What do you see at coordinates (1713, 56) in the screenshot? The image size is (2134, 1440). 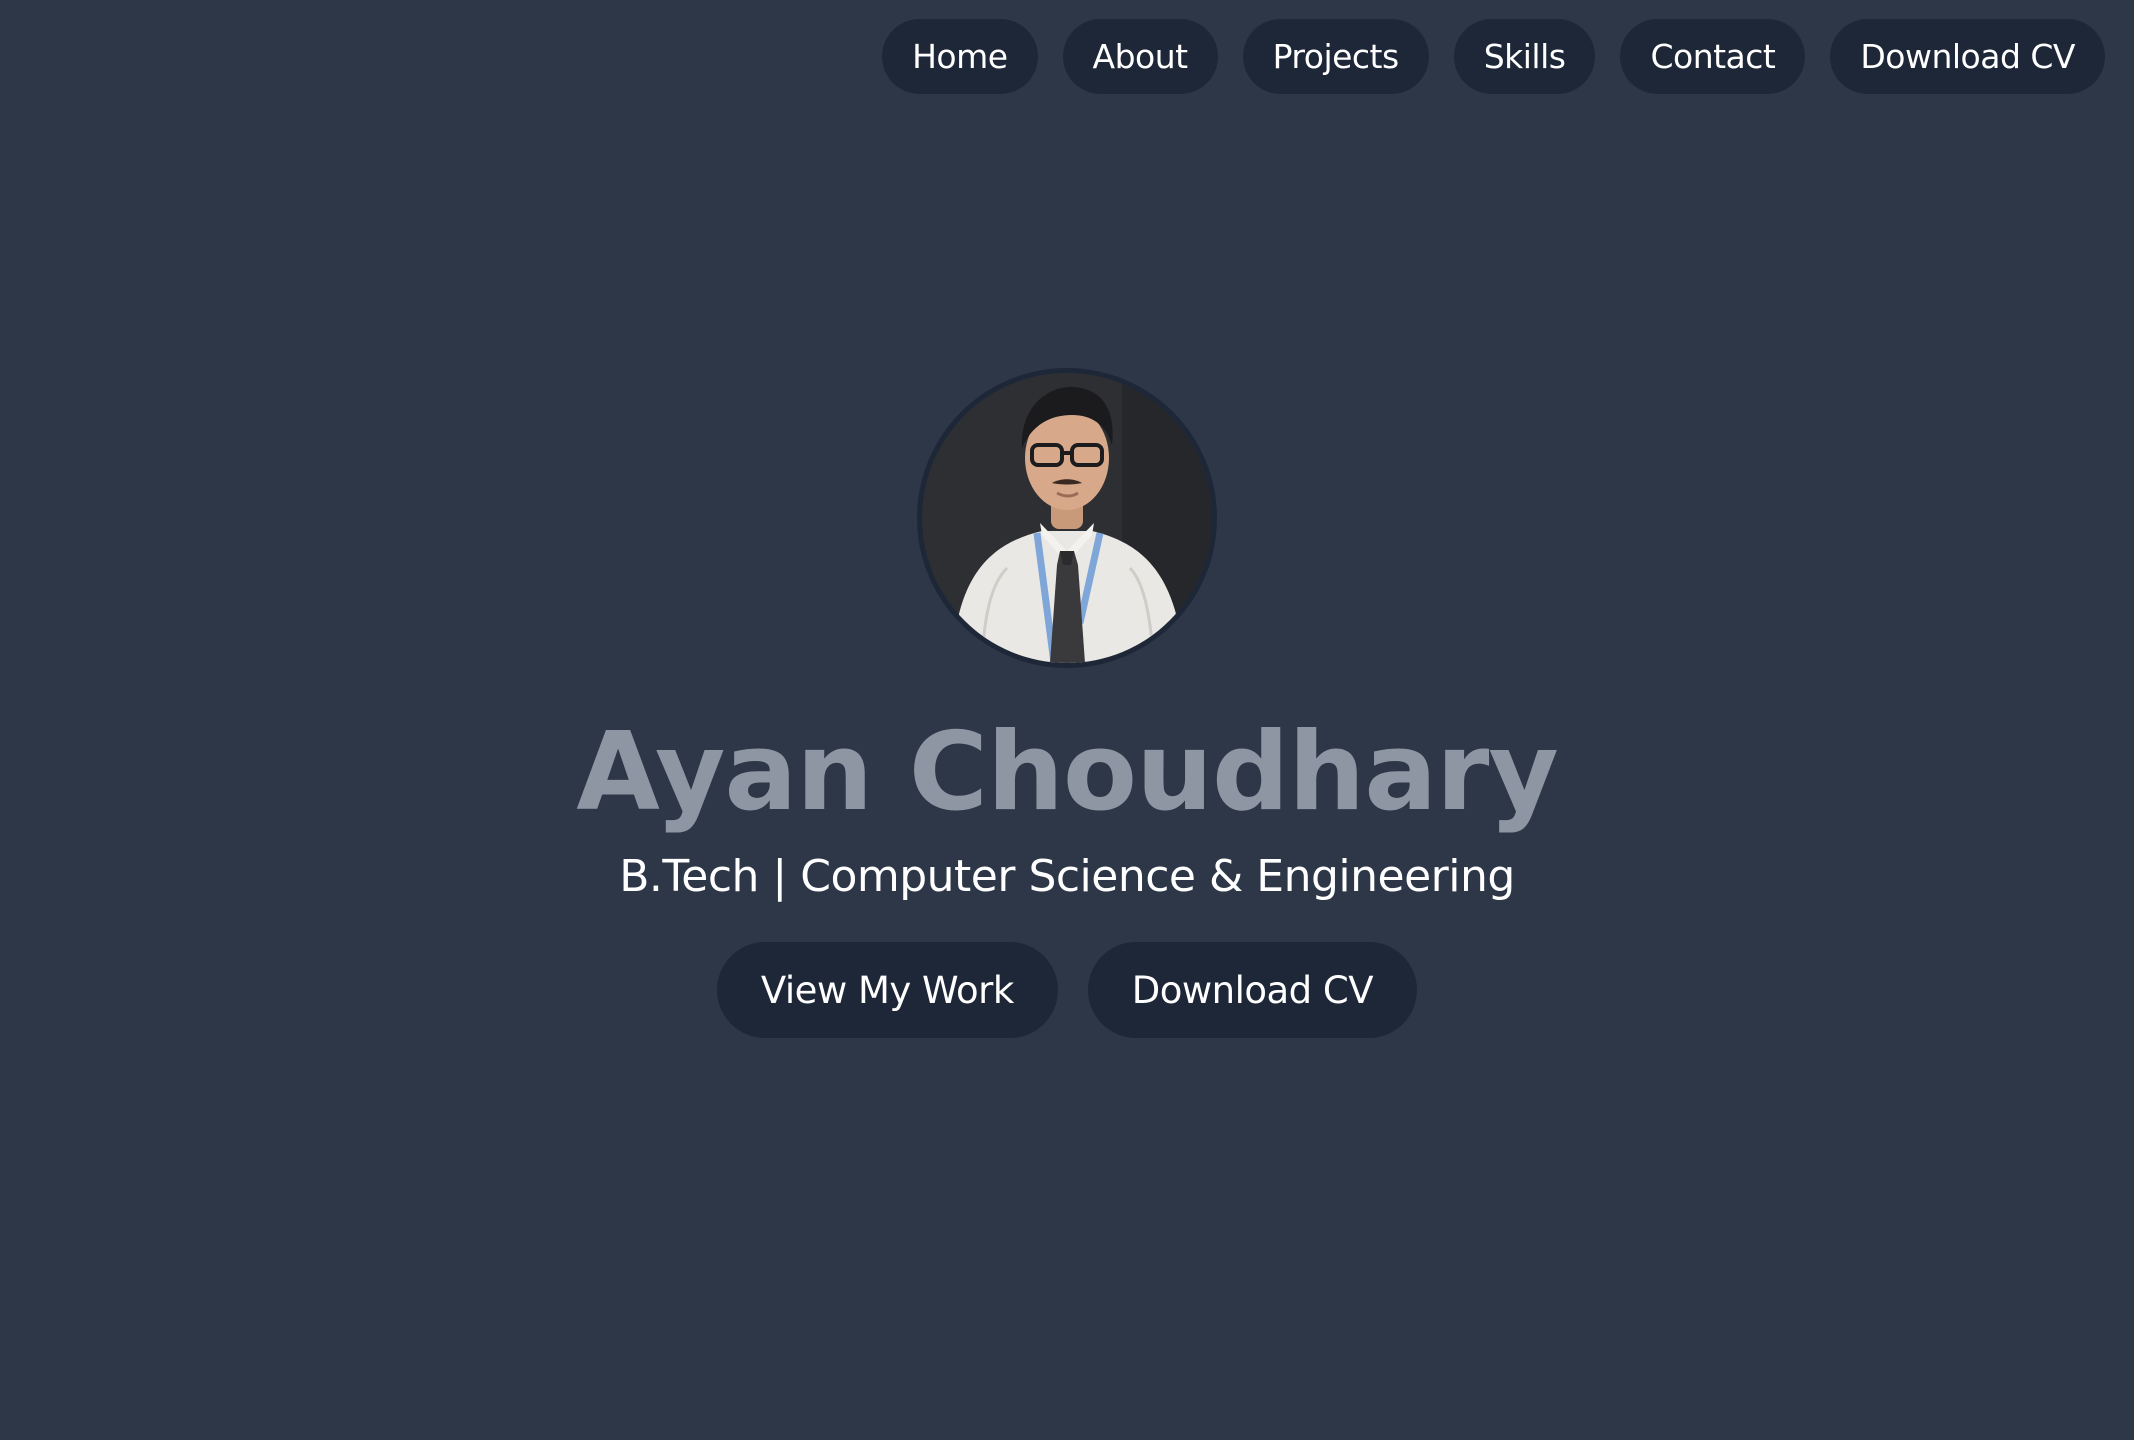 I see `nav-contact-link: Contact` at bounding box center [1713, 56].